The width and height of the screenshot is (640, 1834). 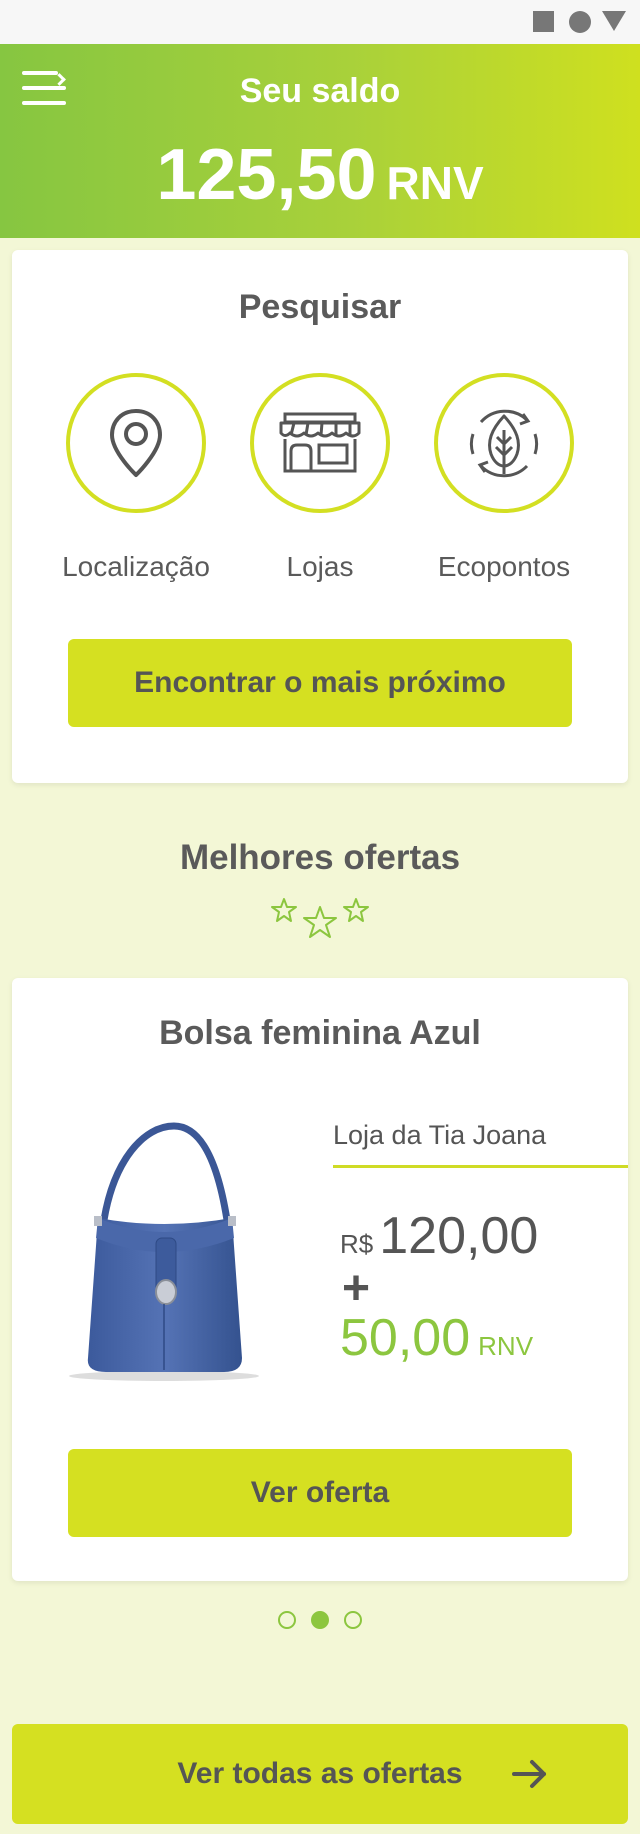 I want to click on view-offer-button: Ver oferta, so click(x=320, y=1493).